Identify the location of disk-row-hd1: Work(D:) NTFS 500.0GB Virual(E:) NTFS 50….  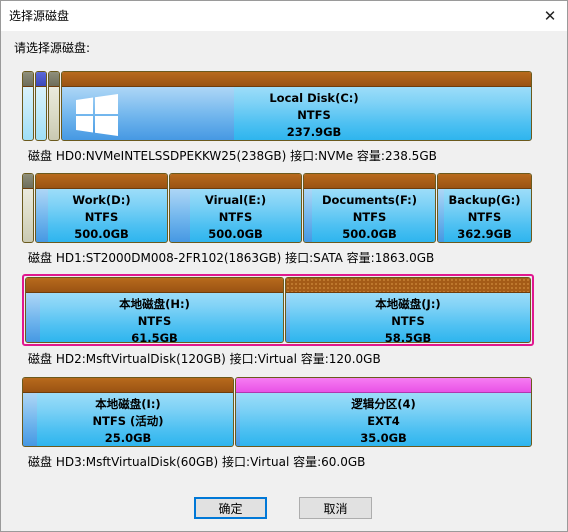
(277, 210).